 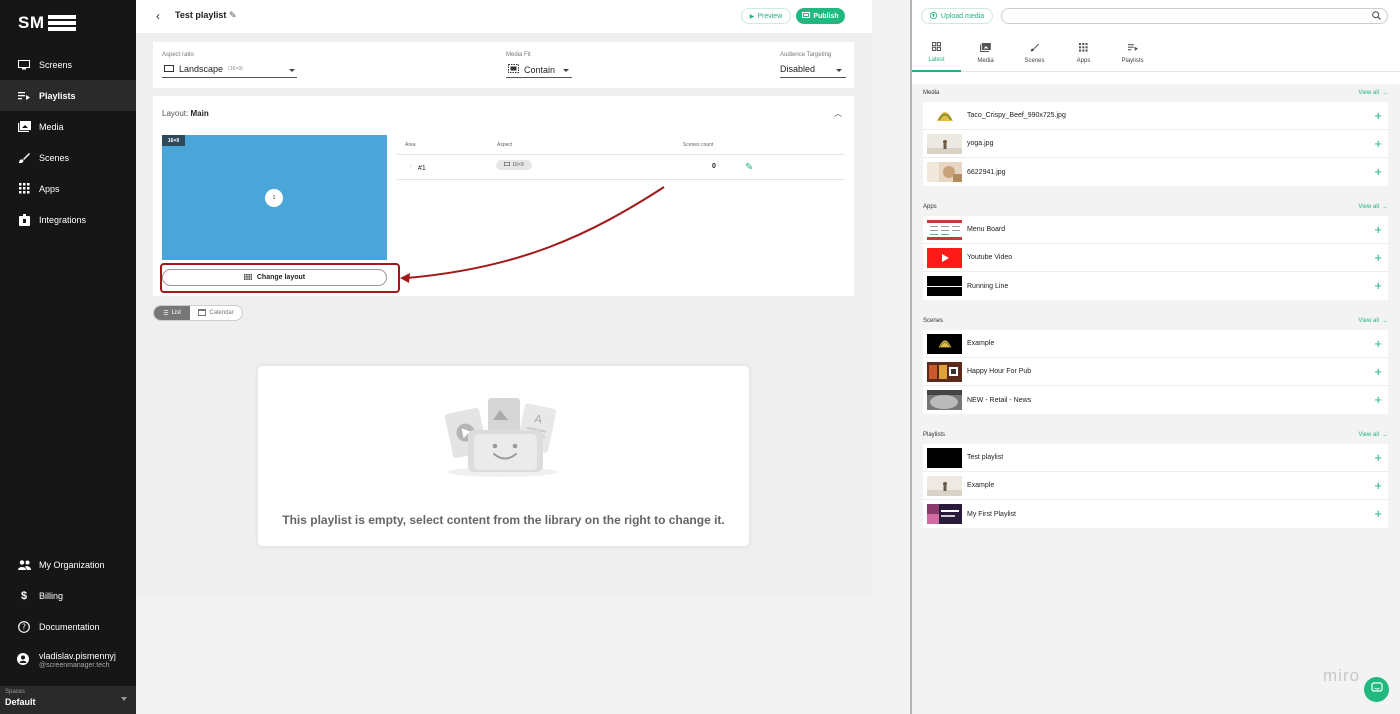 What do you see at coordinates (235, 69) in the screenshot?
I see `aspect-ratio-note: (16×9)` at bounding box center [235, 69].